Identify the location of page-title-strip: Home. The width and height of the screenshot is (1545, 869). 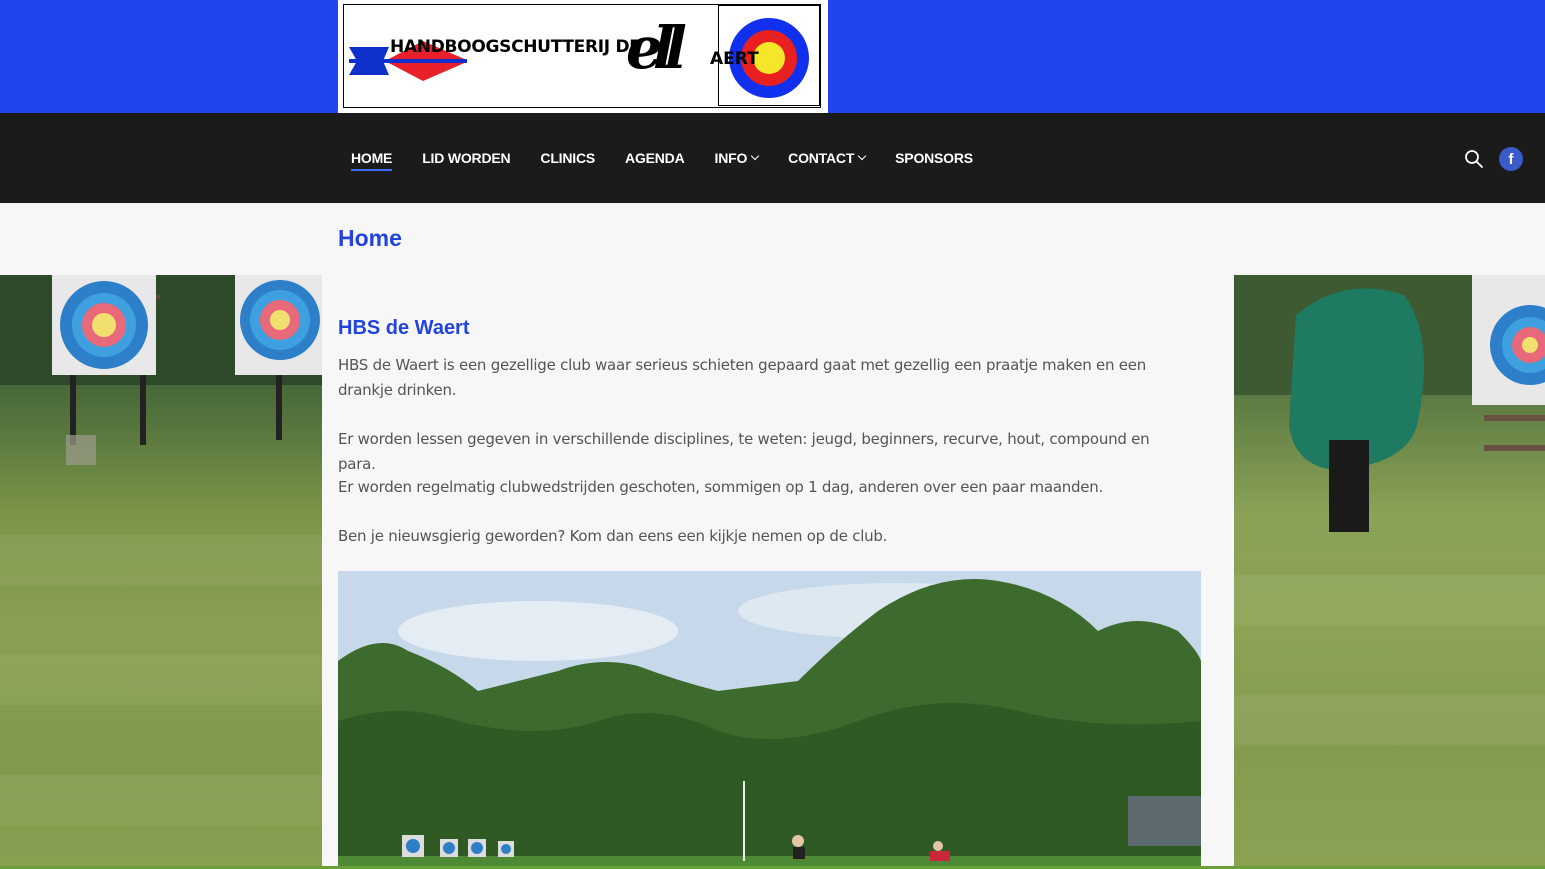
(772, 239).